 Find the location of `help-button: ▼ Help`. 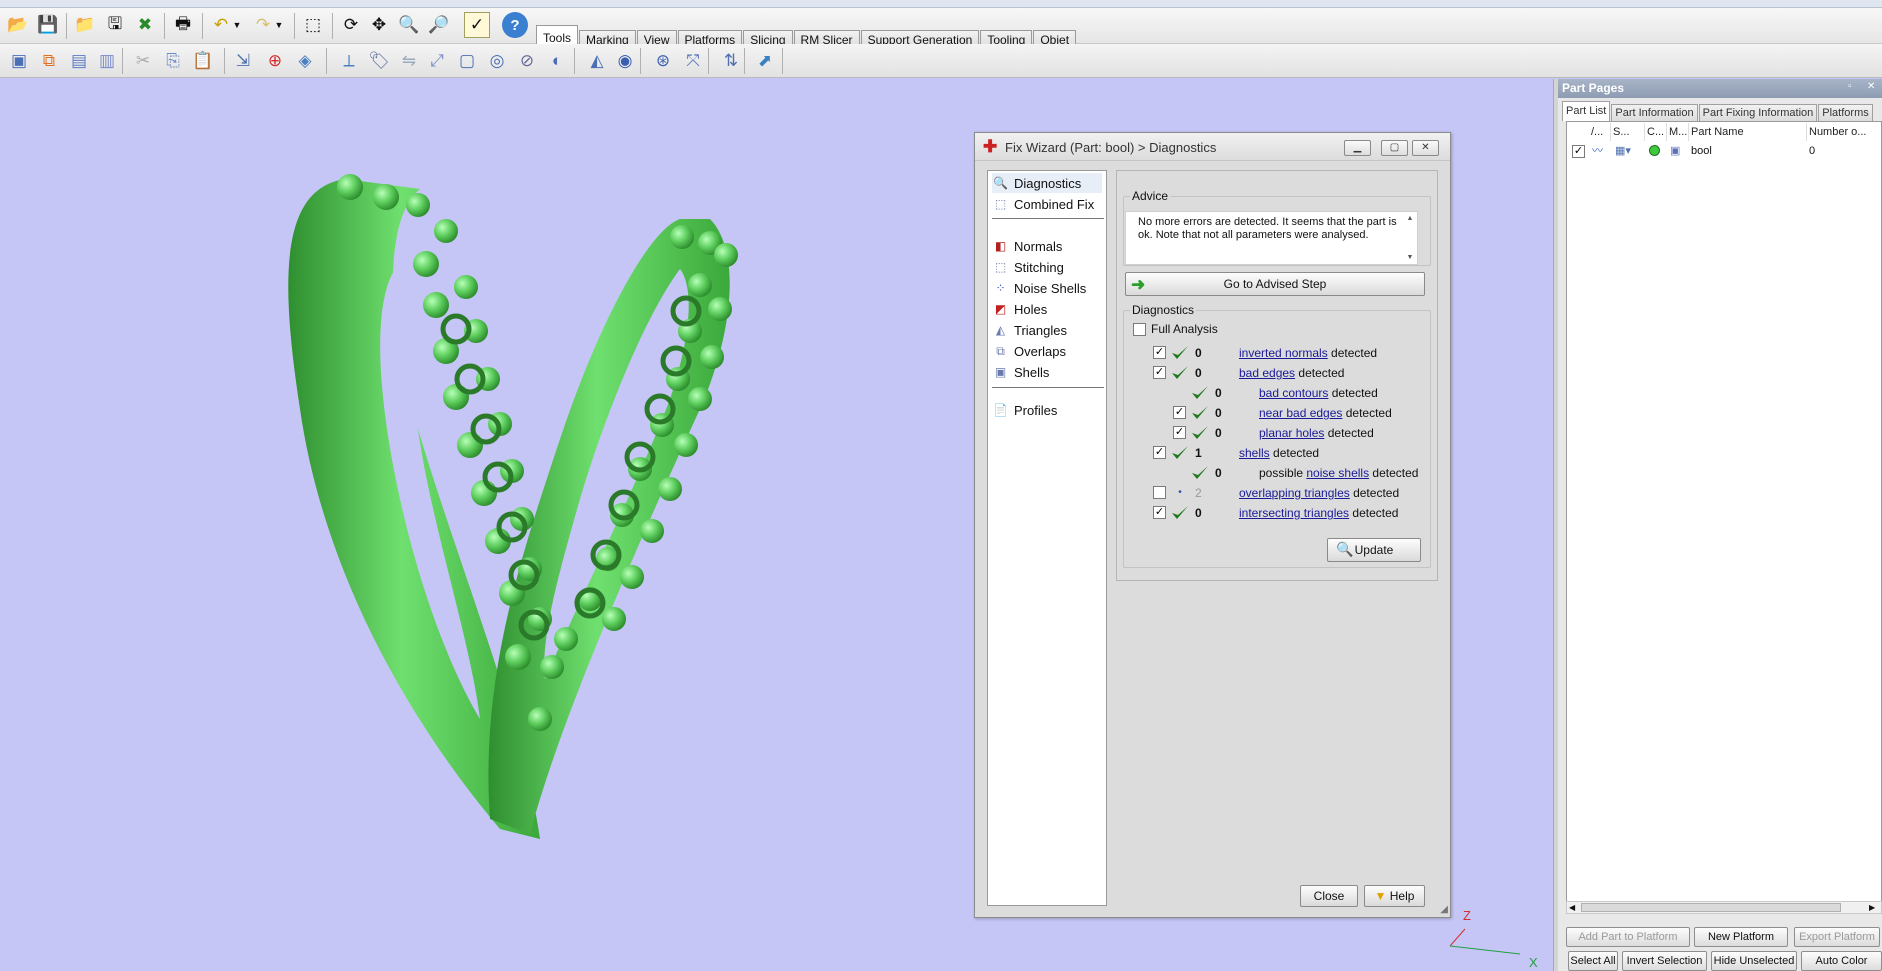

help-button: ▼ Help is located at coordinates (1394, 896).